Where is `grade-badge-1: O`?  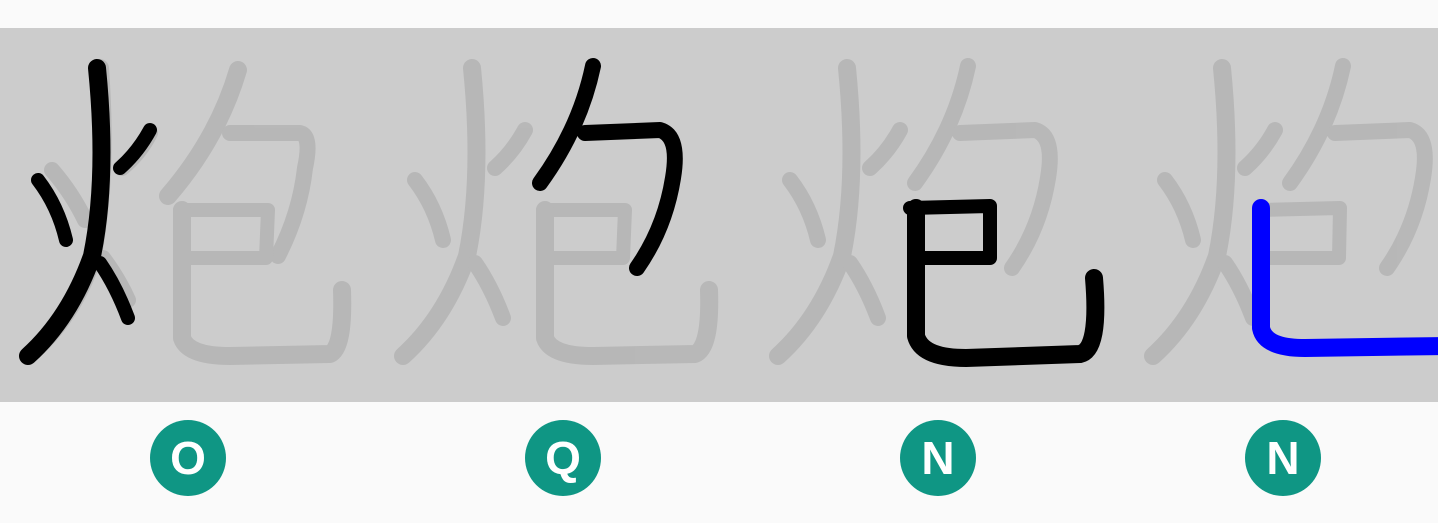
grade-badge-1: O is located at coordinates (188, 458).